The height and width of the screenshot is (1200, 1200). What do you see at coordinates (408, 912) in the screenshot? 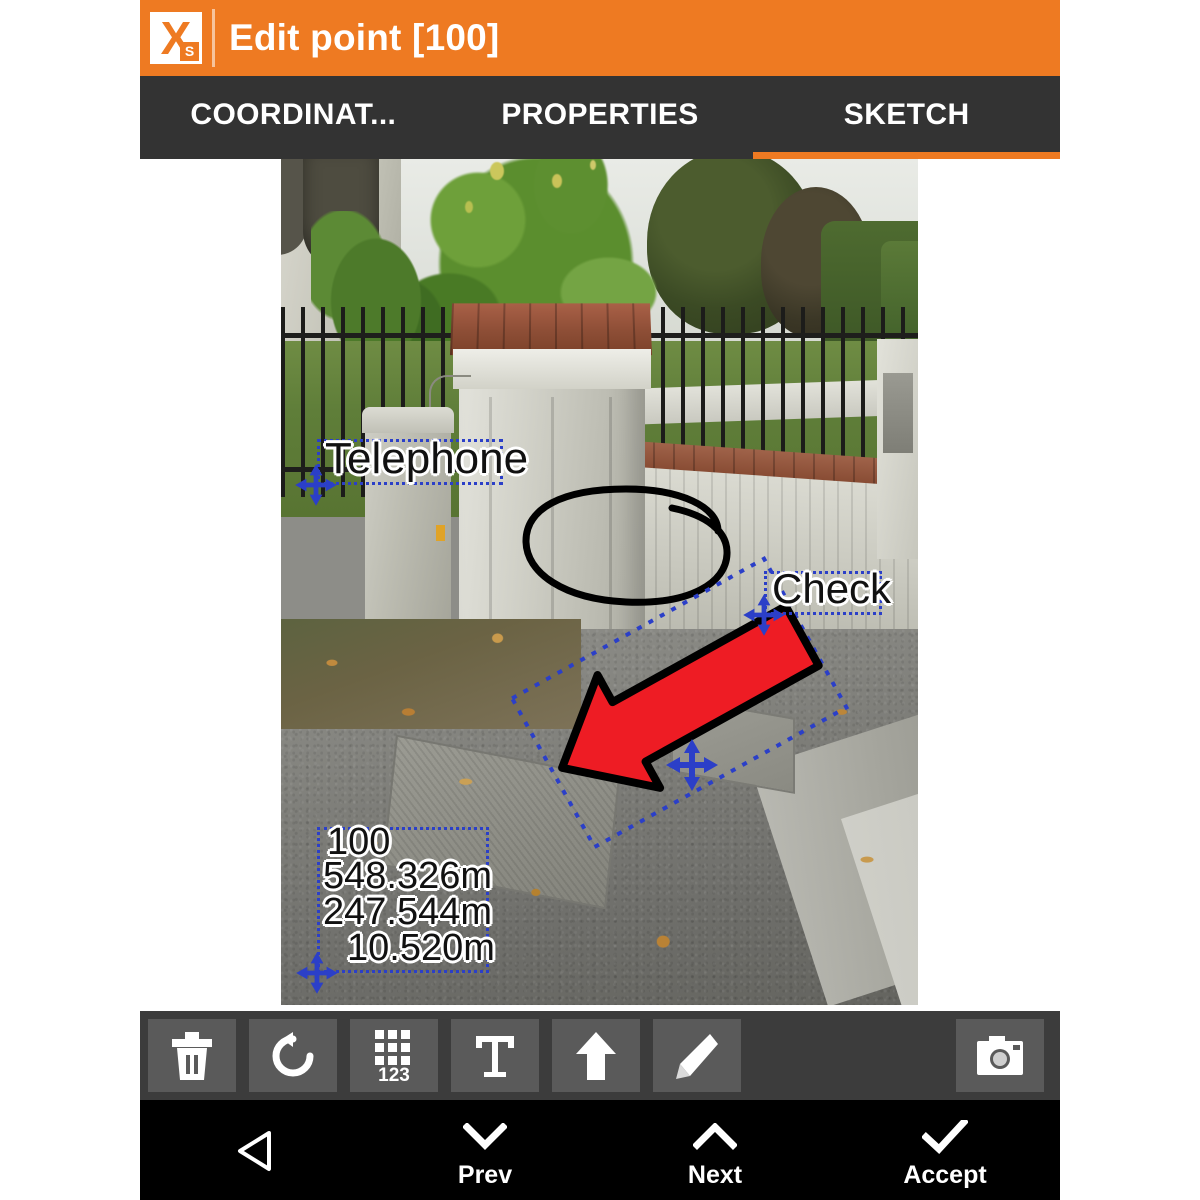
I see `annotation-point-east: 247.544m` at bounding box center [408, 912].